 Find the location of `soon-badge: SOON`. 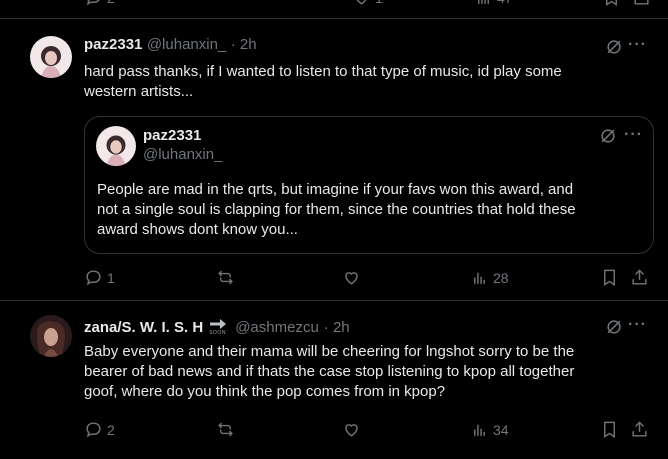

soon-badge: SOON is located at coordinates (219, 327).